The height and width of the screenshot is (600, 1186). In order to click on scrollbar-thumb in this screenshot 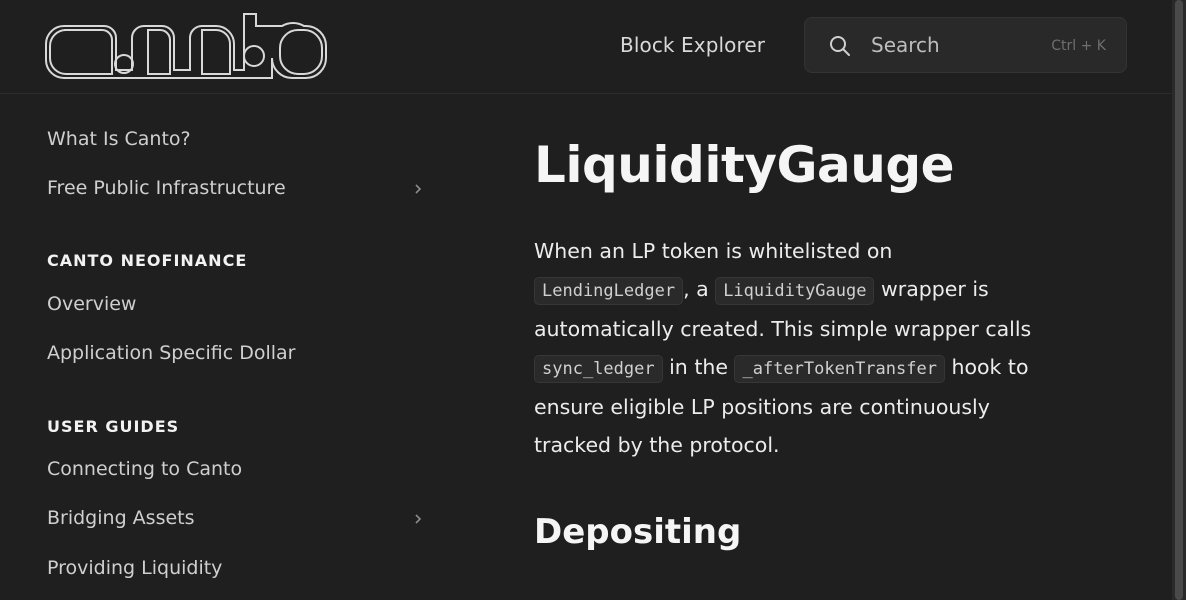, I will do `click(1179, 300)`.